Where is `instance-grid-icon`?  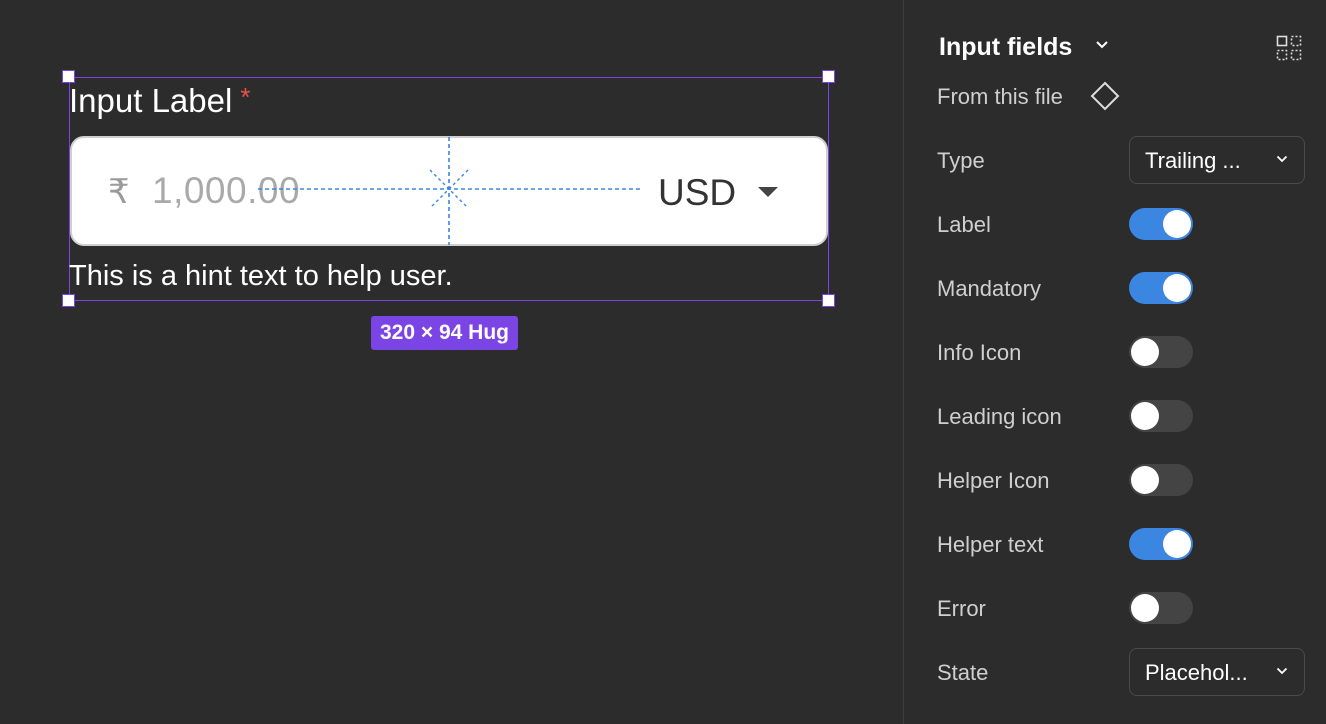 instance-grid-icon is located at coordinates (1289, 48).